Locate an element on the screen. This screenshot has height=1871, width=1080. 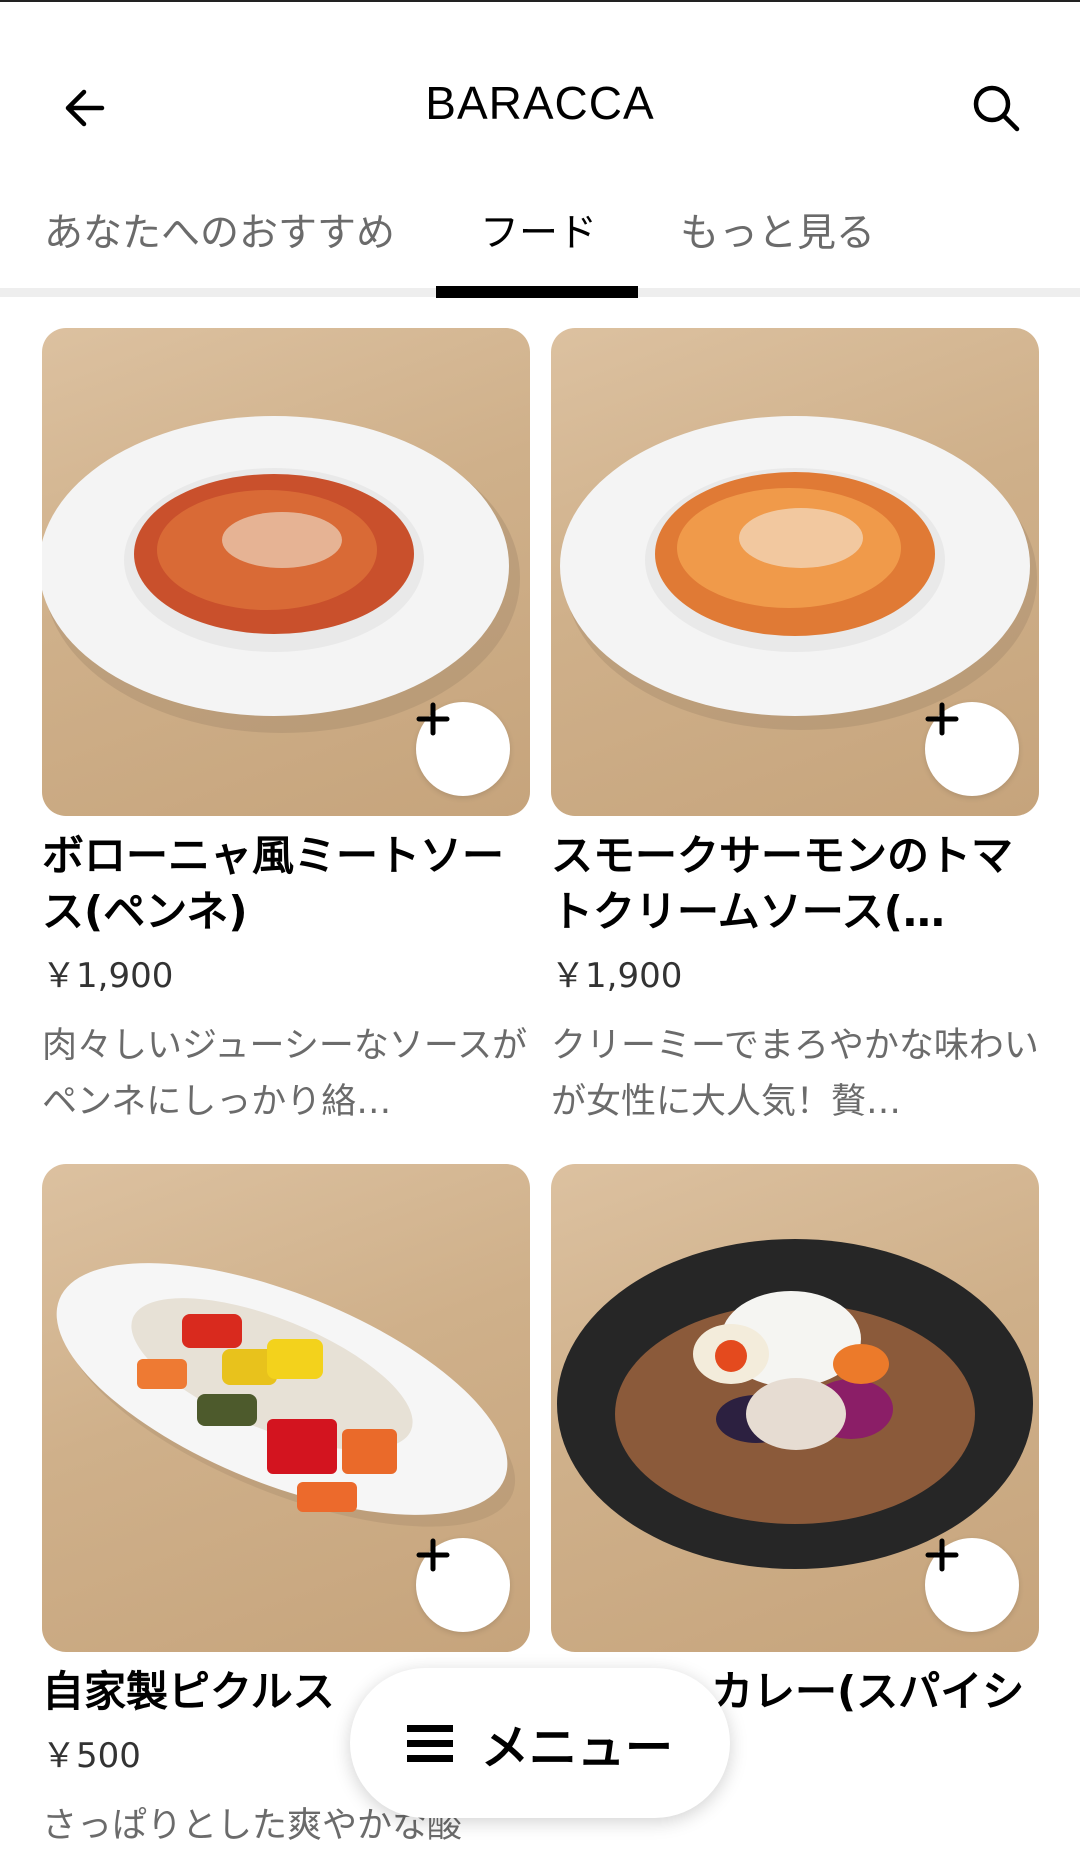
homemade-pickles-photo is located at coordinates (286, 1408).